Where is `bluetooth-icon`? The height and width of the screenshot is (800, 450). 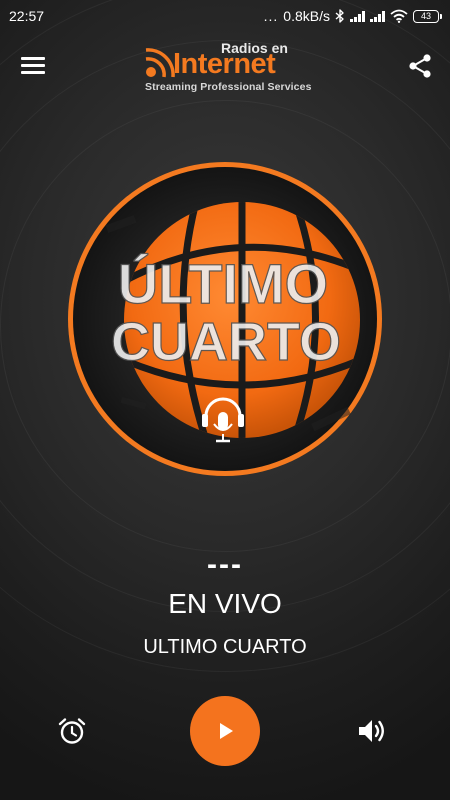 bluetooth-icon is located at coordinates (339, 16).